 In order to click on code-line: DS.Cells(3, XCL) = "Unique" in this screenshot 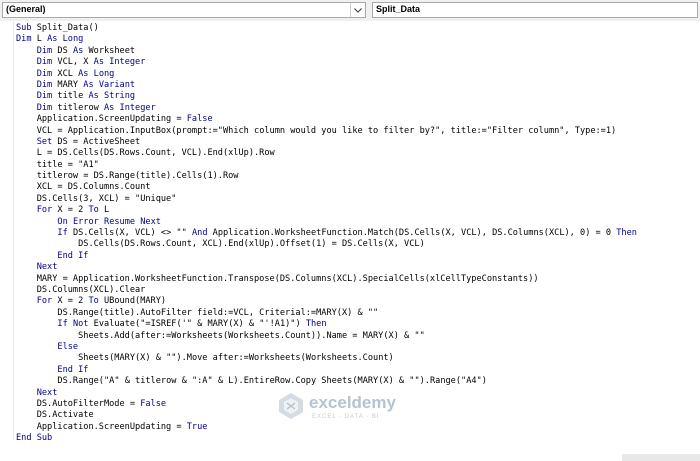, I will do `click(358, 199)`.